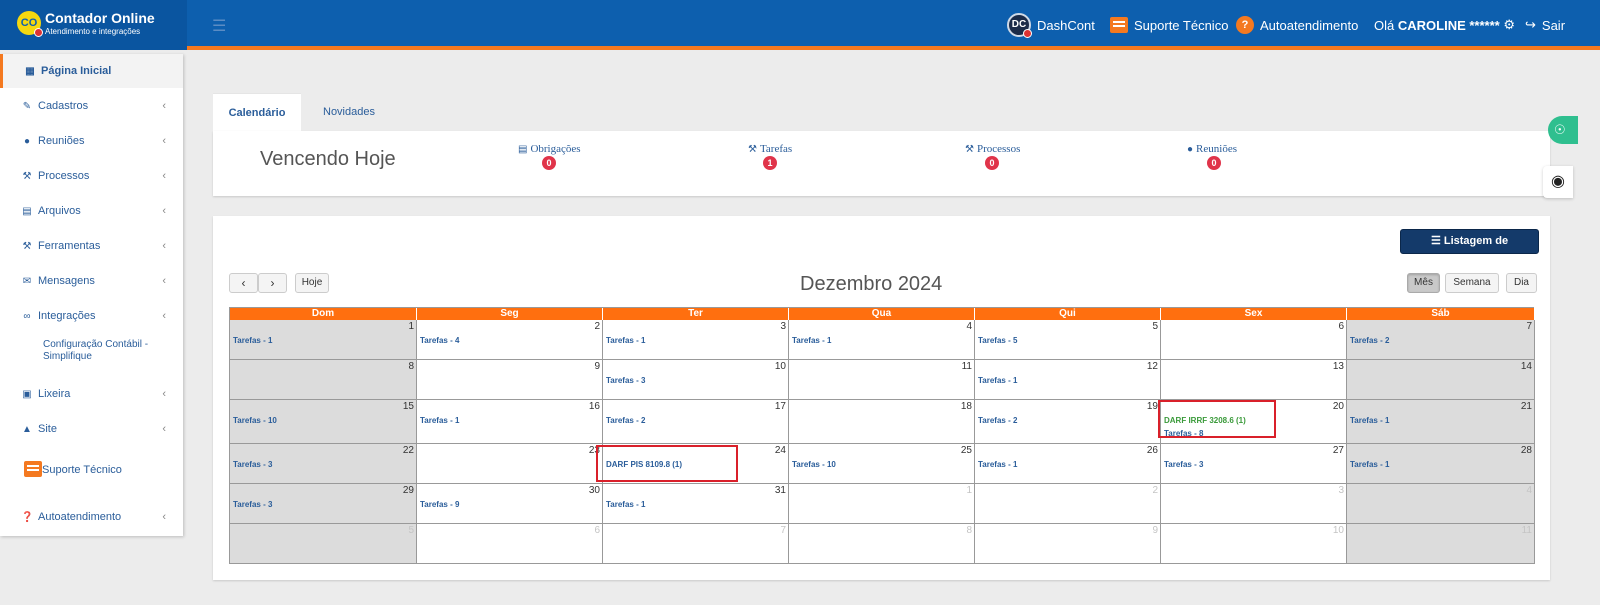  Describe the element at coordinates (91, 316) in the screenshot. I see `sidebar-item-integracoes: ∞ Integrações ‹` at that location.